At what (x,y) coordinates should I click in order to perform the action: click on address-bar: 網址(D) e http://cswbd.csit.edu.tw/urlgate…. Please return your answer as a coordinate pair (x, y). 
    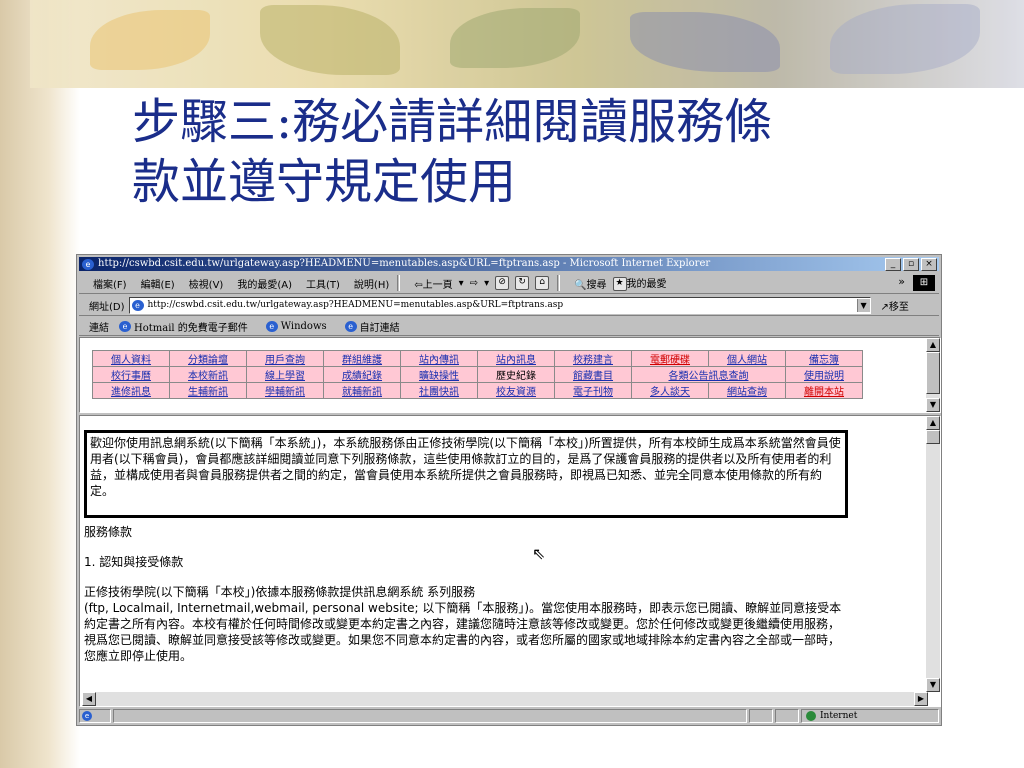
    Looking at the image, I should click on (509, 305).